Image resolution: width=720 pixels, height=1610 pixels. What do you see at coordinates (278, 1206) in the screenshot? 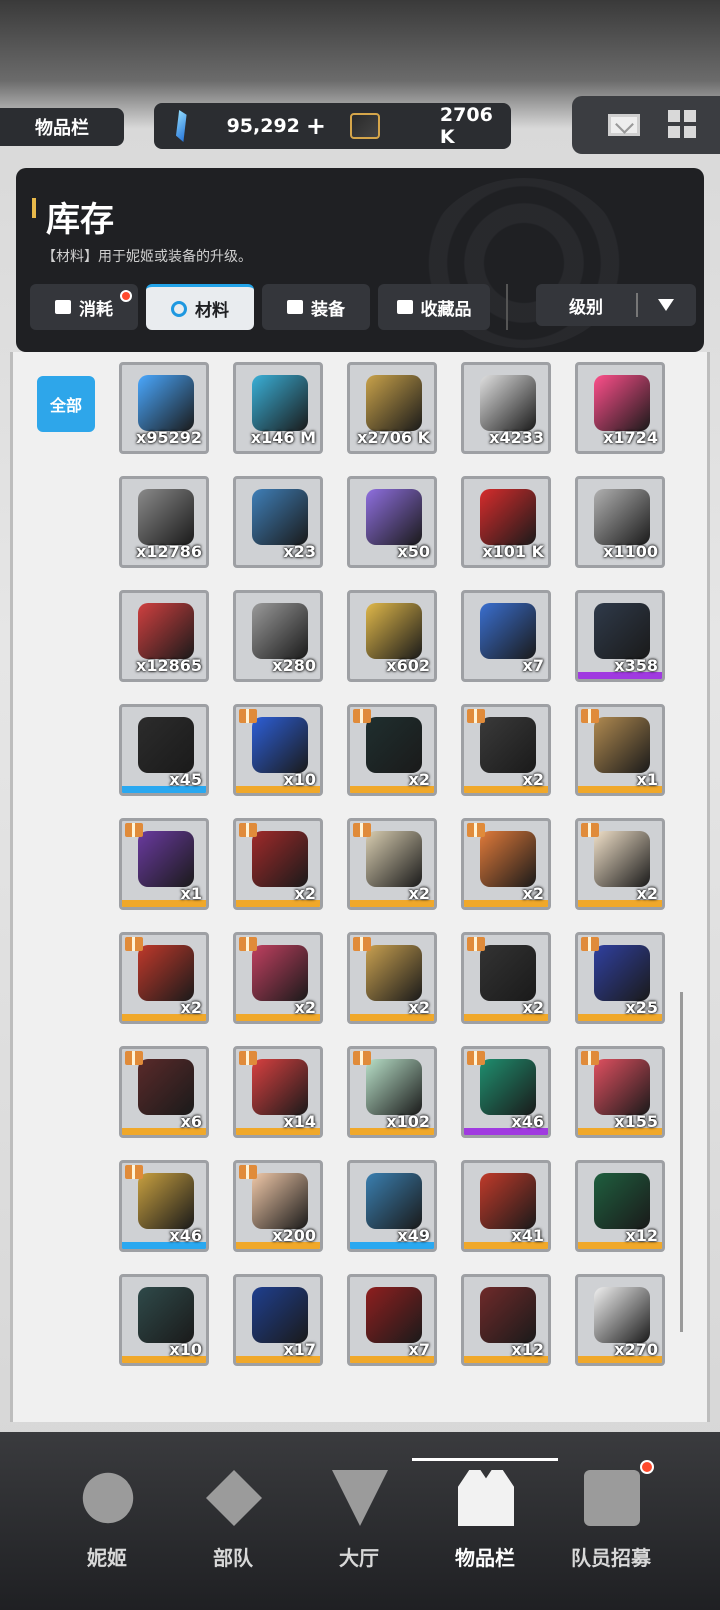
I see `inventory-item: x200` at bounding box center [278, 1206].